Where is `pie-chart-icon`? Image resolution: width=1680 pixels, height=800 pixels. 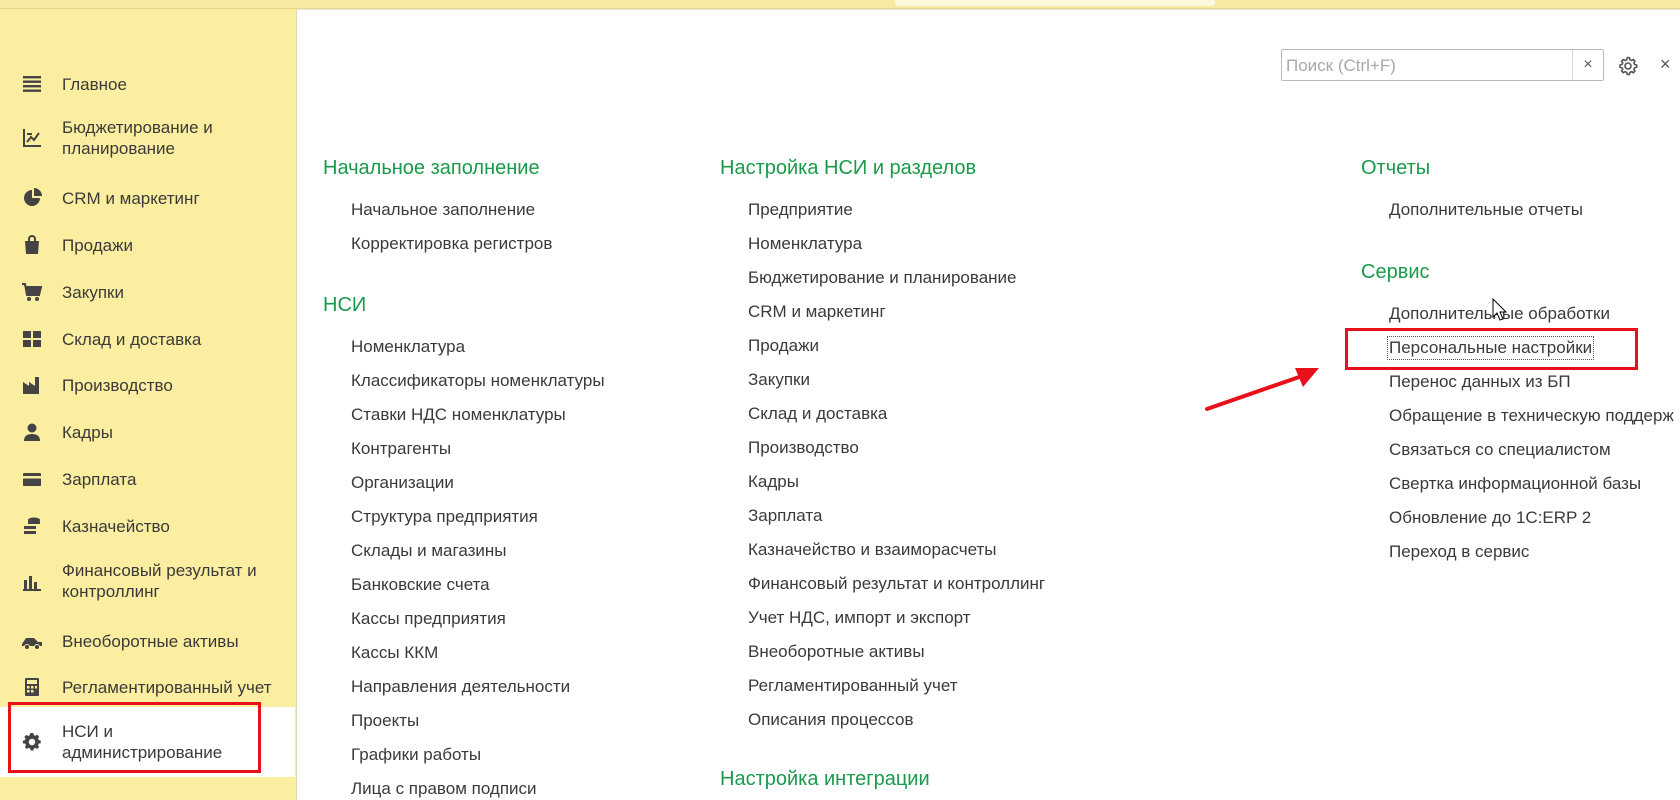
pie-chart-icon is located at coordinates (32, 198).